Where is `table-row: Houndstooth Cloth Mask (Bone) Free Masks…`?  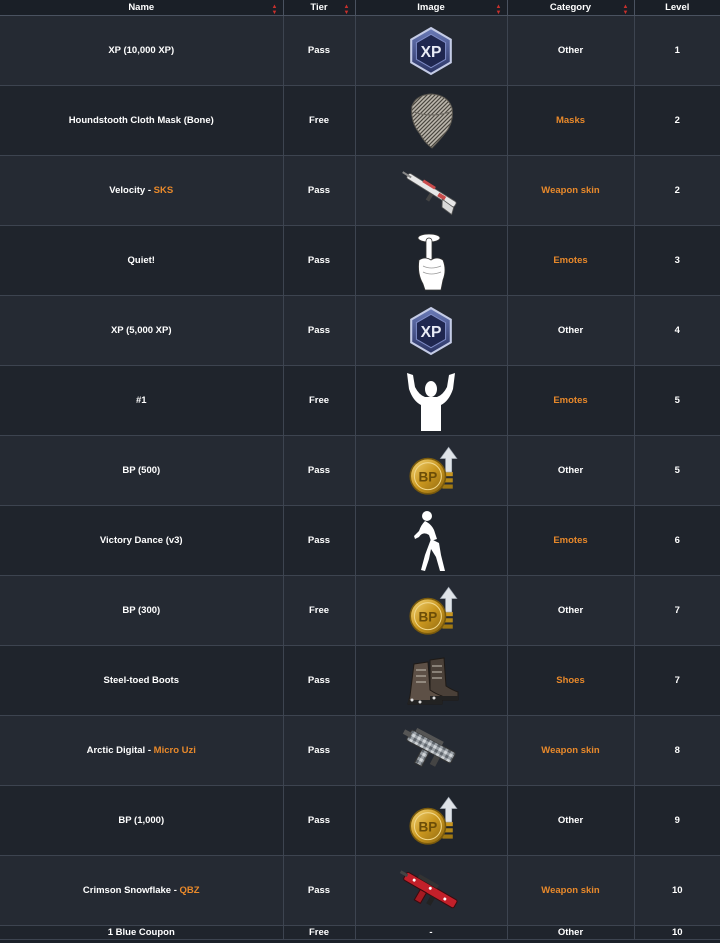
table-row: Houndstooth Cloth Mask (Bone) Free Masks… is located at coordinates (360, 120).